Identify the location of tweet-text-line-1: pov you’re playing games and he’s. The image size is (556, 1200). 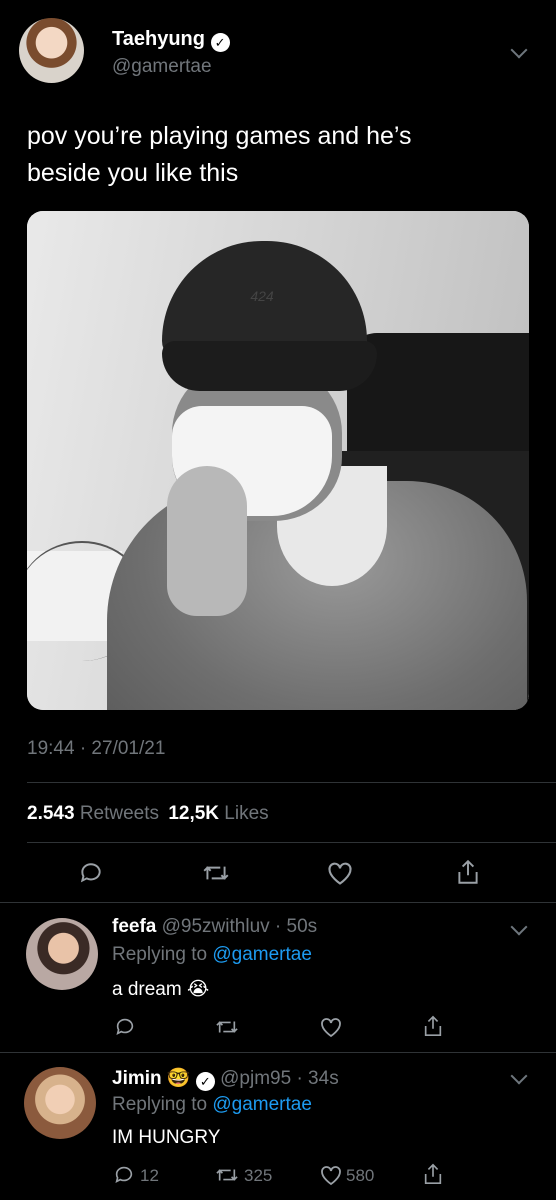
(219, 136).